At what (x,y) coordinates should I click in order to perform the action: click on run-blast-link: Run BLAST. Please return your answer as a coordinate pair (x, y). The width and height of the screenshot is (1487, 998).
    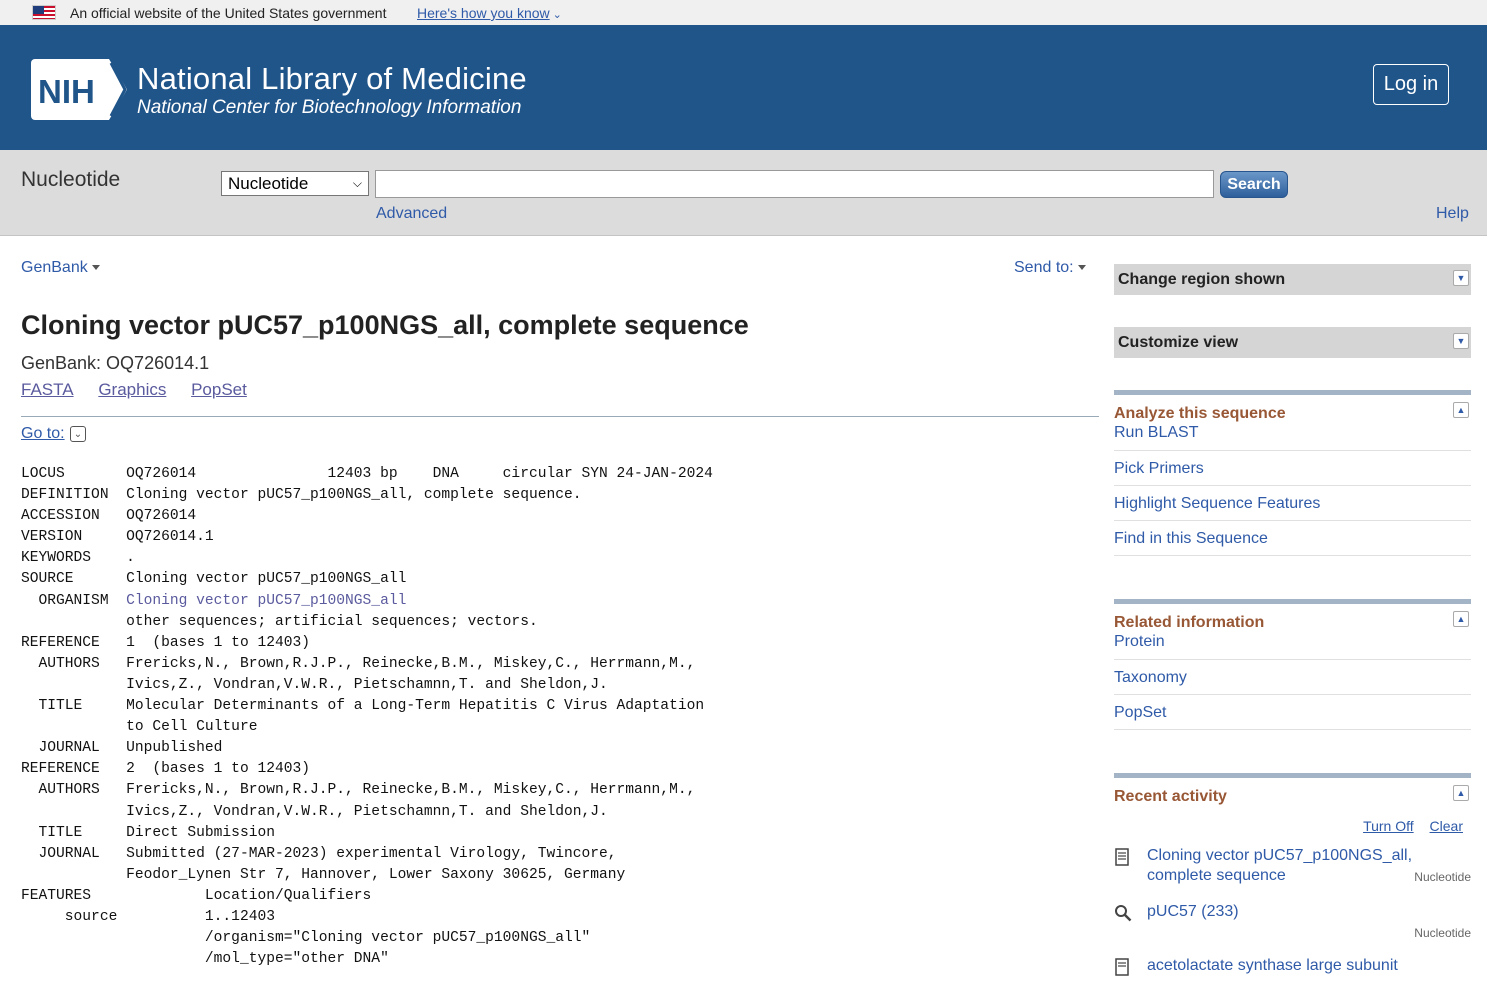
    Looking at the image, I should click on (1292, 437).